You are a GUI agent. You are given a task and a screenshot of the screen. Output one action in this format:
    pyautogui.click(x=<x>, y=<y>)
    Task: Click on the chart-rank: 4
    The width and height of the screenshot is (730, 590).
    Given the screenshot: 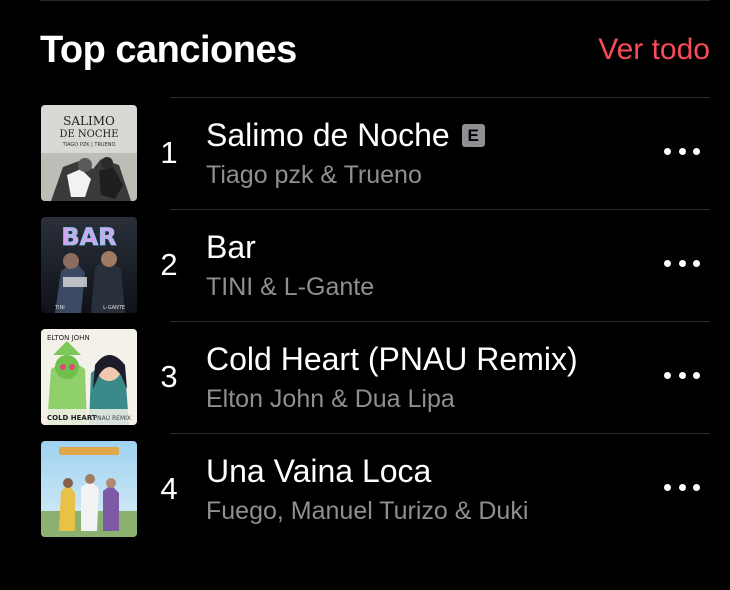 What is the action you would take?
    pyautogui.click(x=169, y=488)
    